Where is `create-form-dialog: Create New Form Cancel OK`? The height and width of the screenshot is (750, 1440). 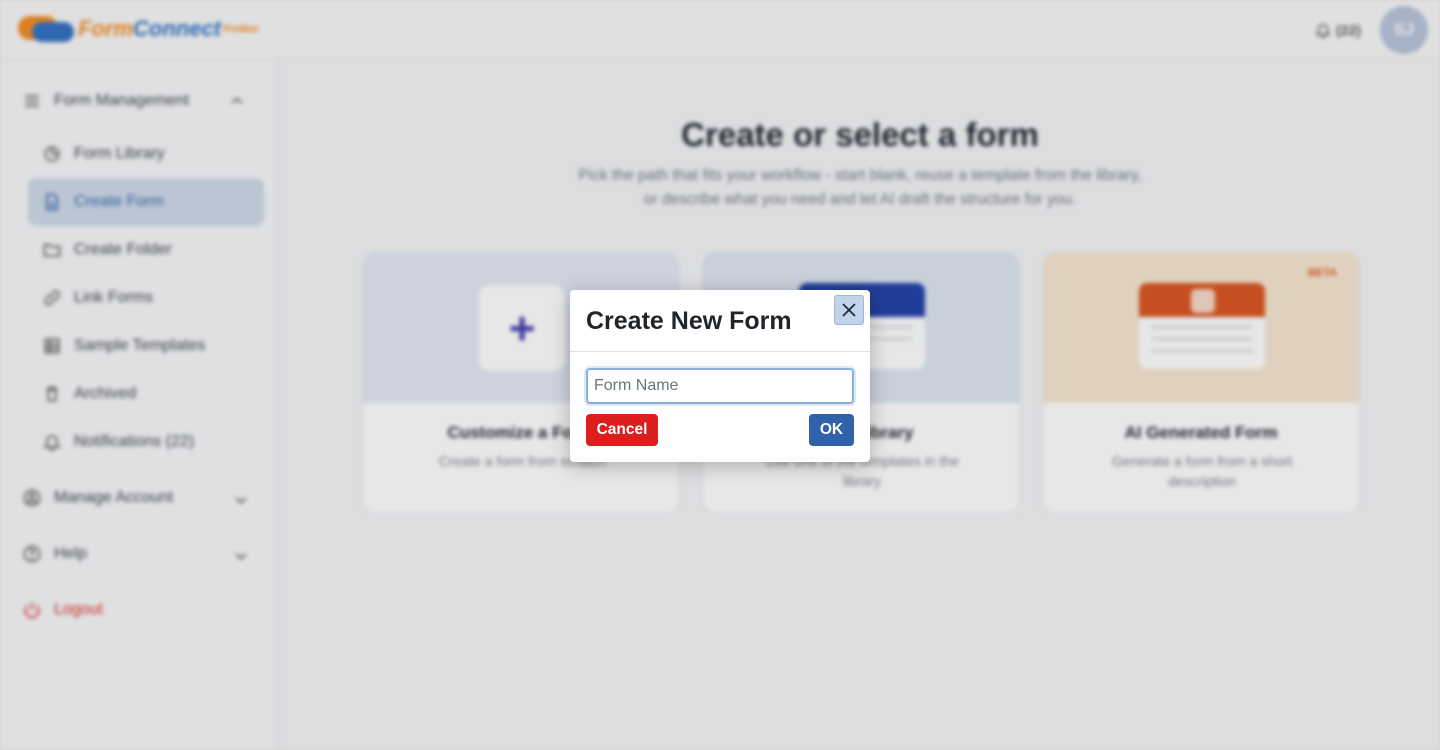 create-form-dialog: Create New Form Cancel OK is located at coordinates (720, 376).